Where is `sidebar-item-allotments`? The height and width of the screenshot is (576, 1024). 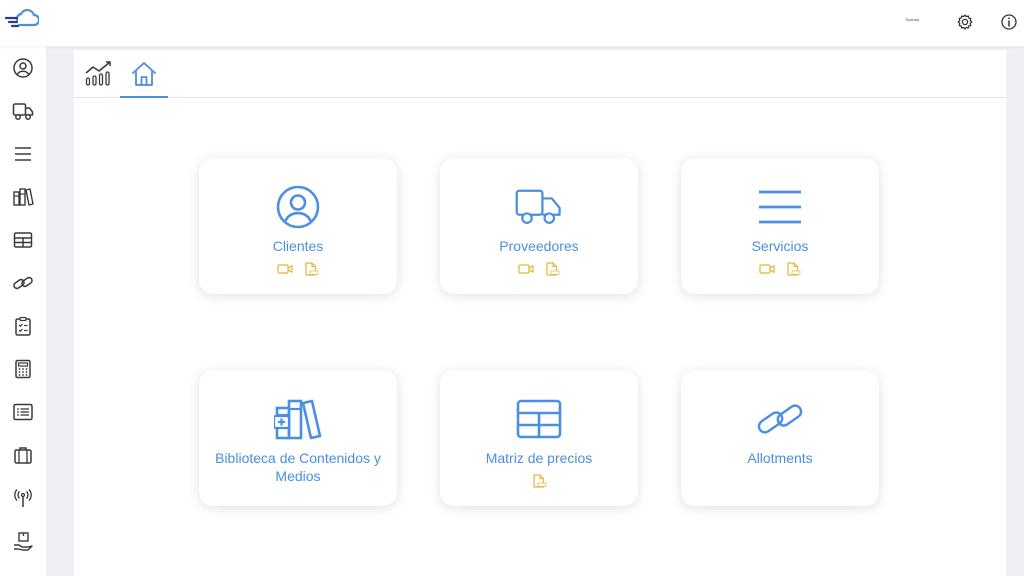 sidebar-item-allotments is located at coordinates (23, 283).